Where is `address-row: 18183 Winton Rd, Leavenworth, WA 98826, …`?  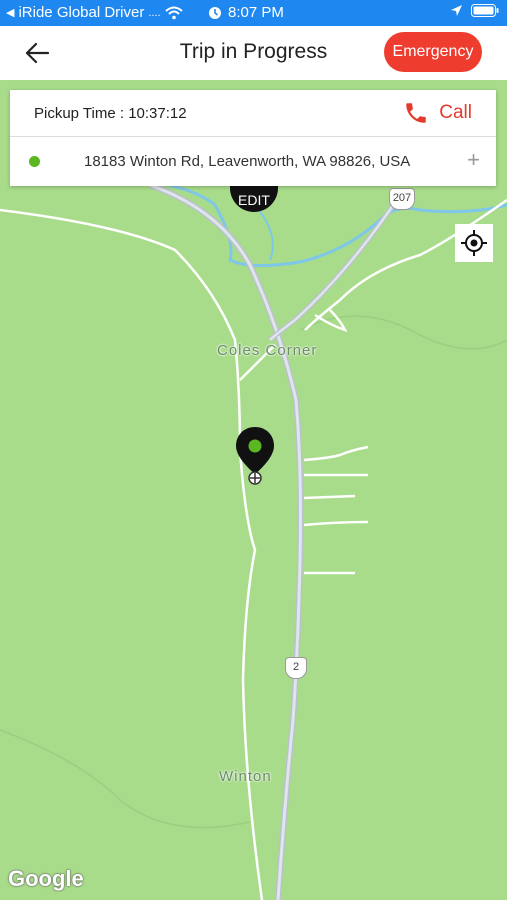 address-row: 18183 Winton Rd, Leavenworth, WA 98826, … is located at coordinates (253, 161).